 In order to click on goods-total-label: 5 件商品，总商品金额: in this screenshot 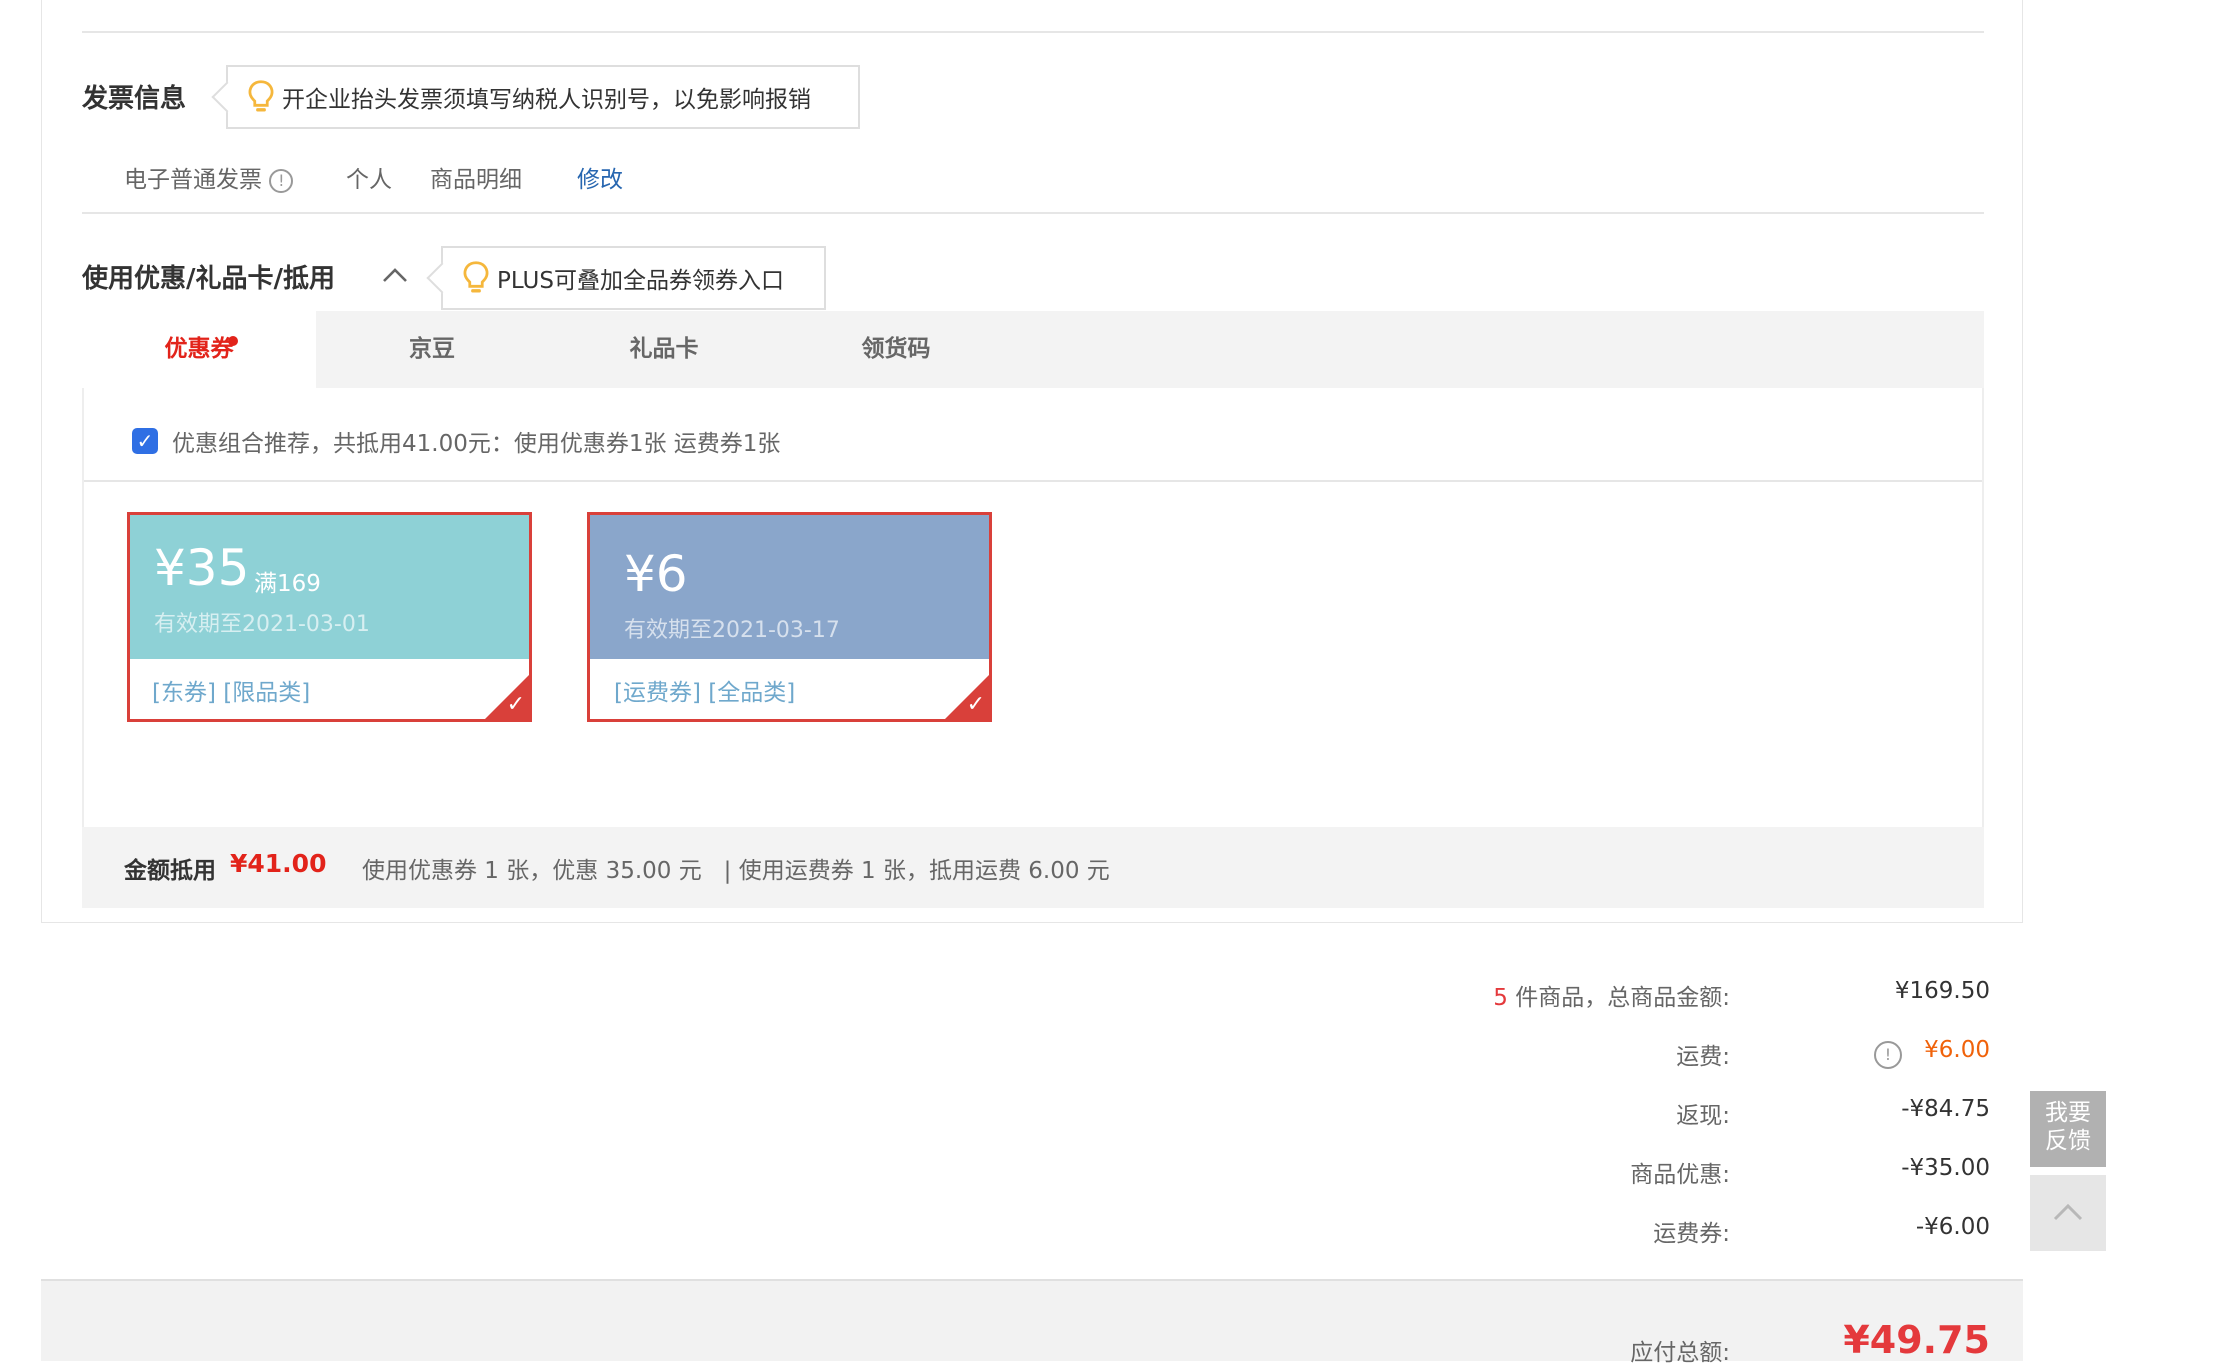, I will do `click(1565, 995)`.